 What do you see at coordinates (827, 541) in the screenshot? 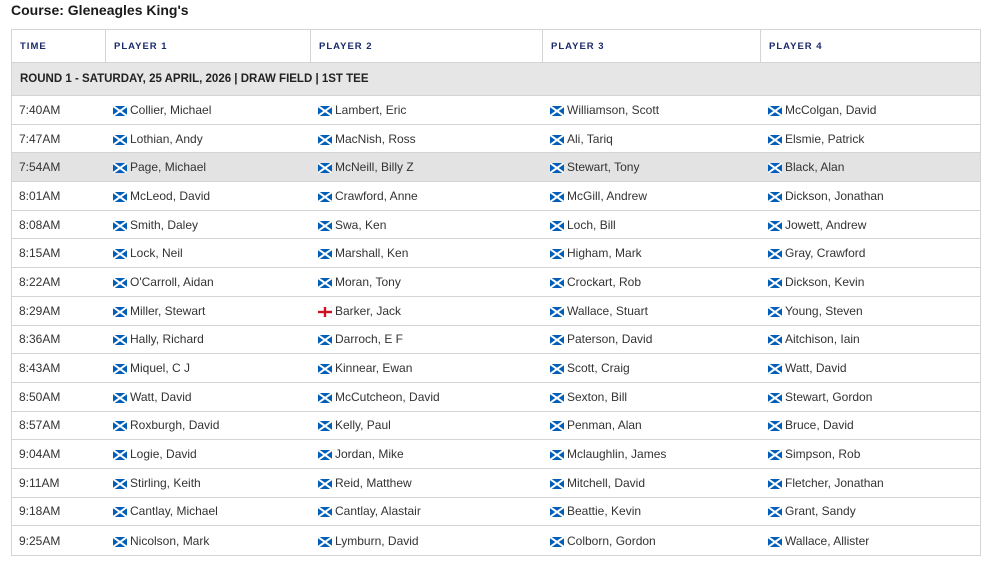
I see `player-name: Wallace, Allister` at bounding box center [827, 541].